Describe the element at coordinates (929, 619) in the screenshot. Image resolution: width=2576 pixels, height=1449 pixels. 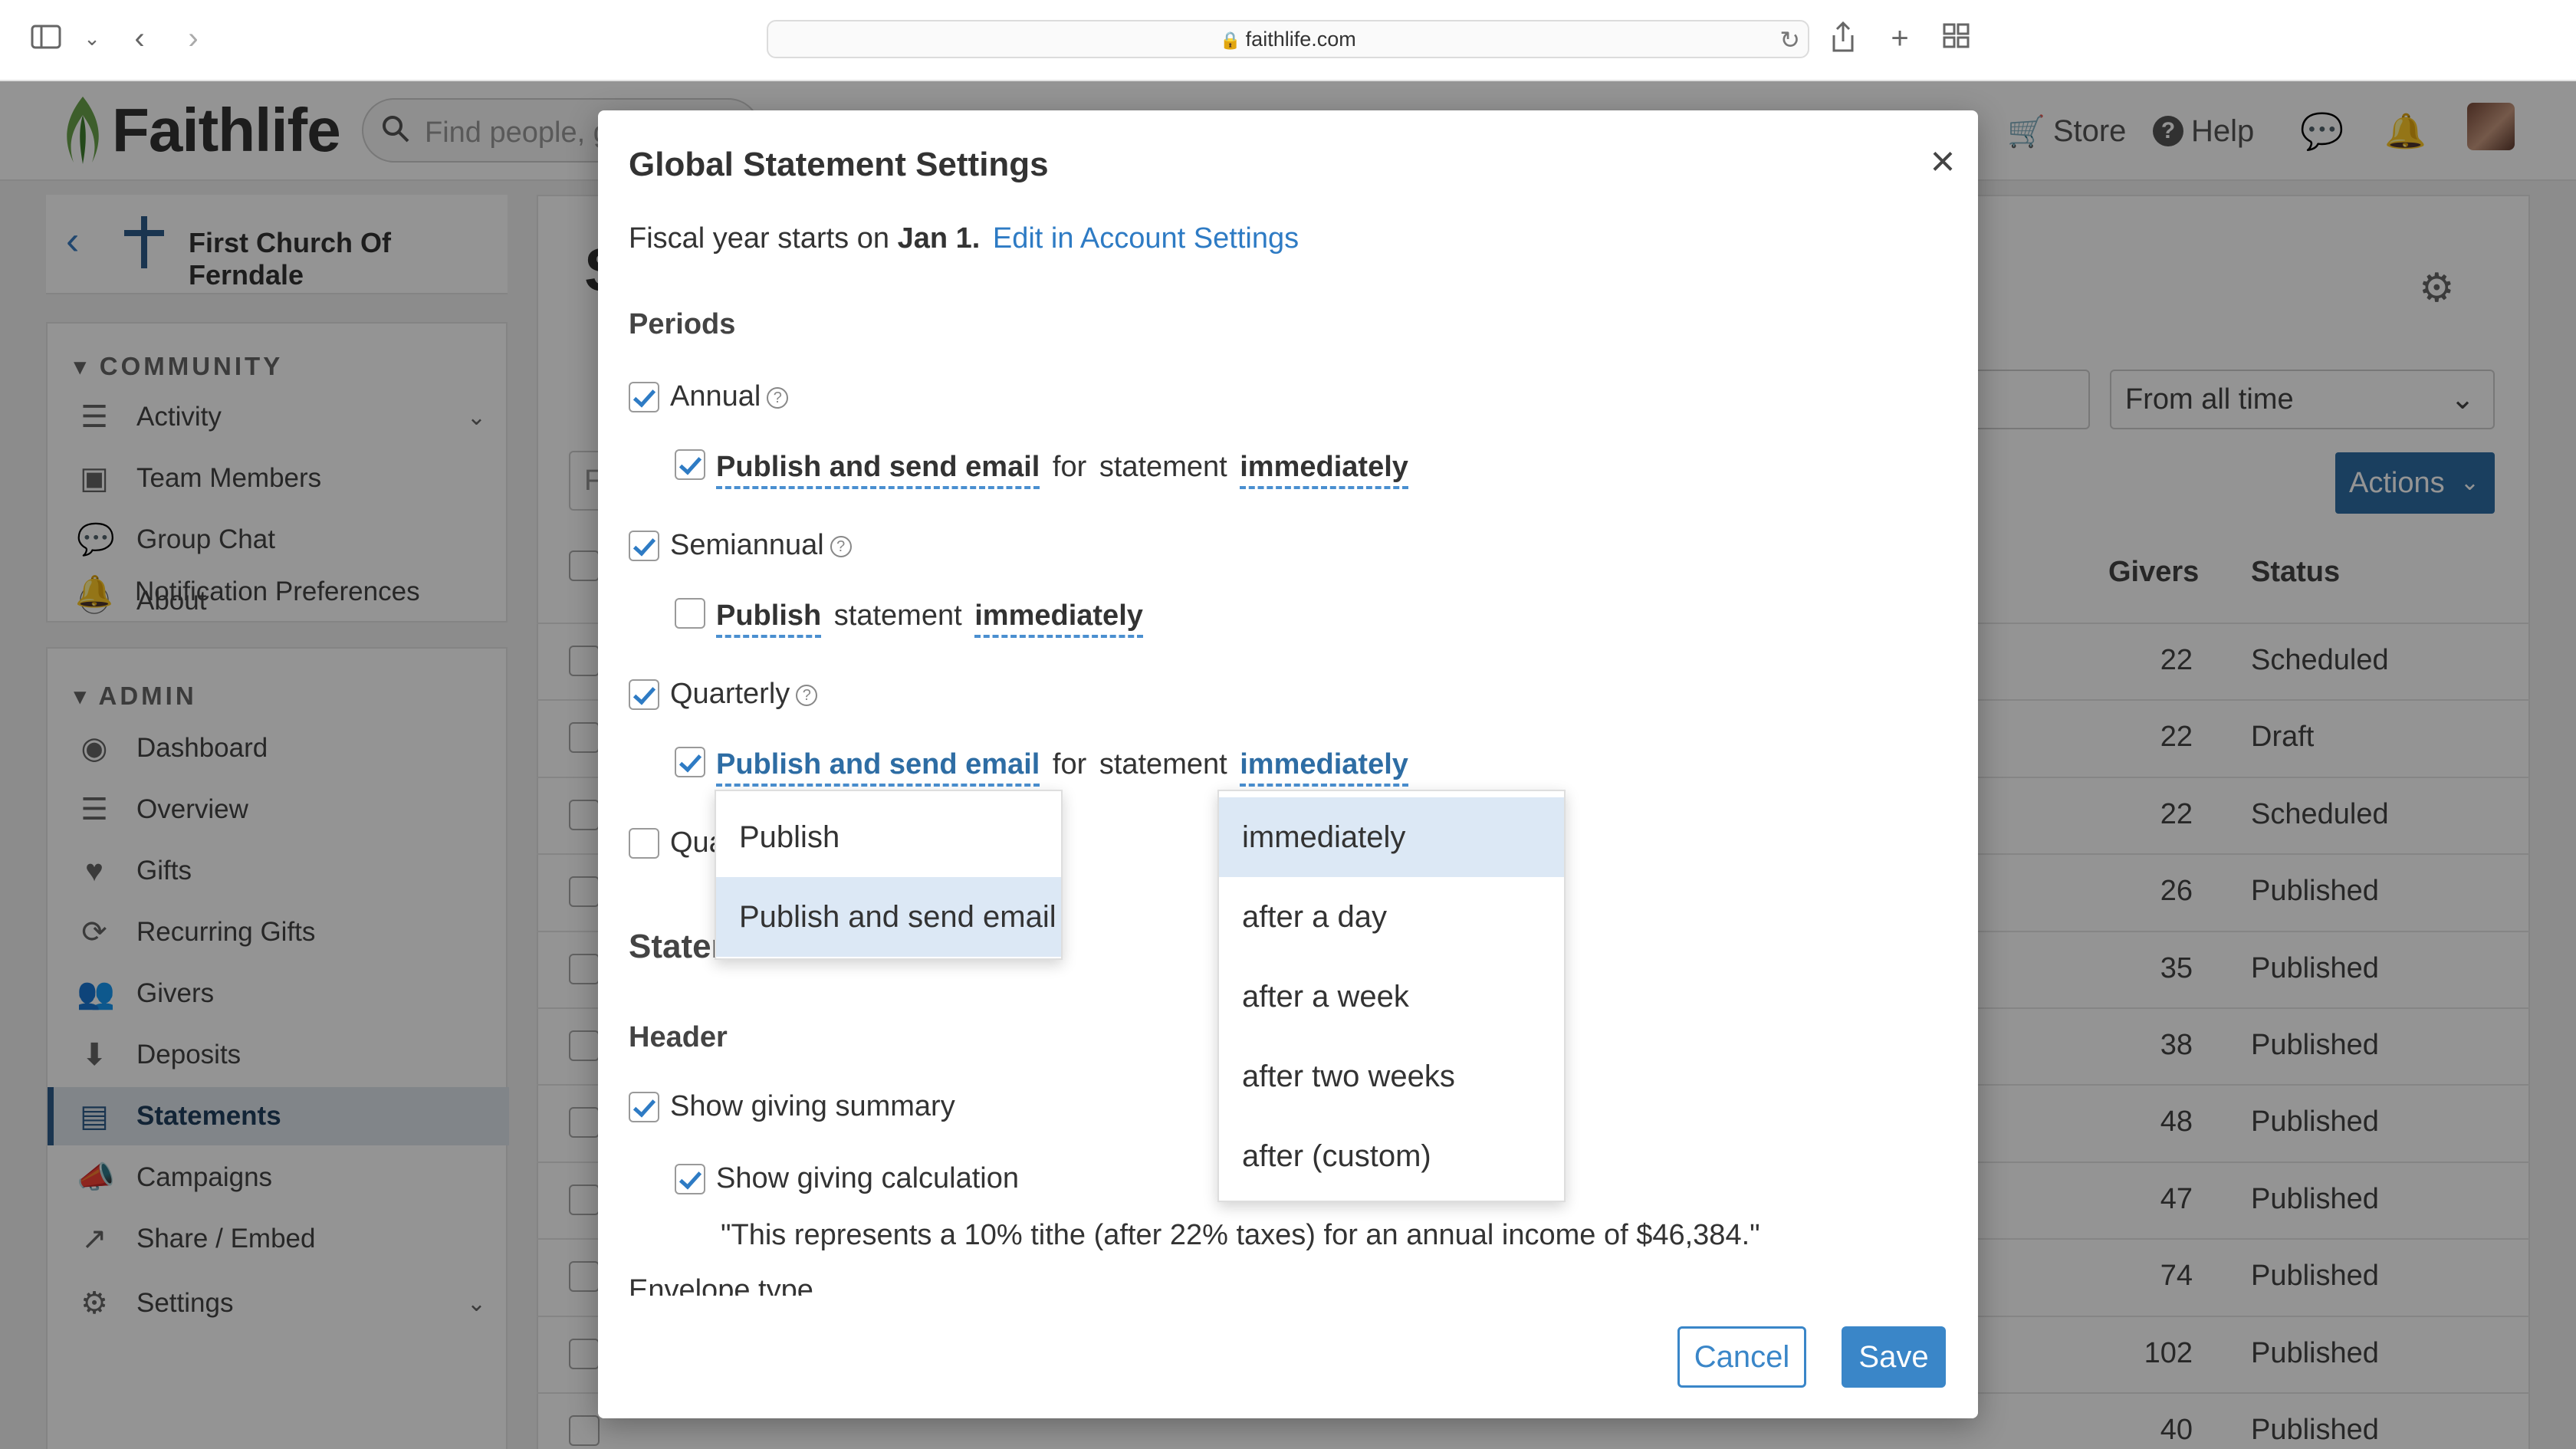
I see `semiannual-publish-row: Publish statement immediately` at that location.